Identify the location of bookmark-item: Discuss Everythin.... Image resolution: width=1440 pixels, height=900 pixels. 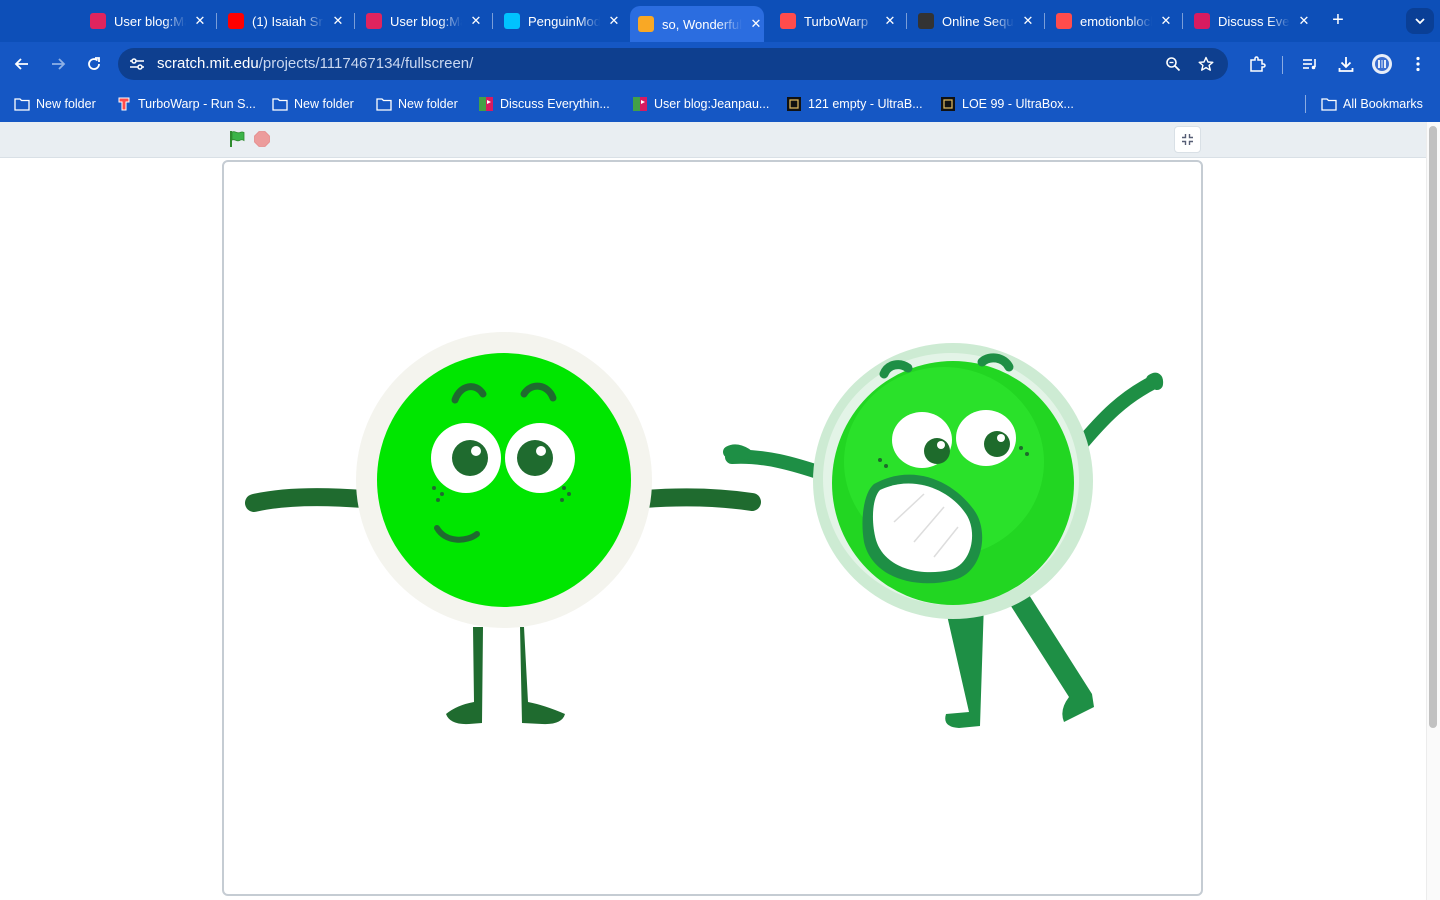
(544, 104).